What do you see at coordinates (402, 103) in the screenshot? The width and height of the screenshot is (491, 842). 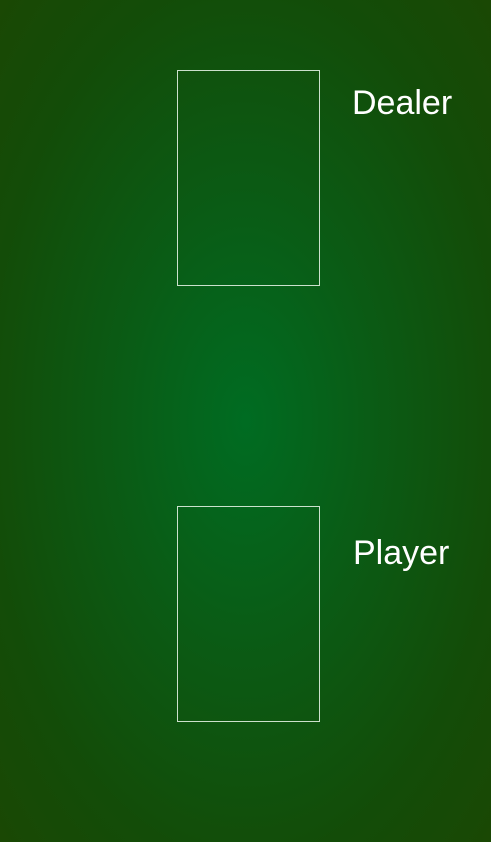 I see `dealer-label: Dealer` at bounding box center [402, 103].